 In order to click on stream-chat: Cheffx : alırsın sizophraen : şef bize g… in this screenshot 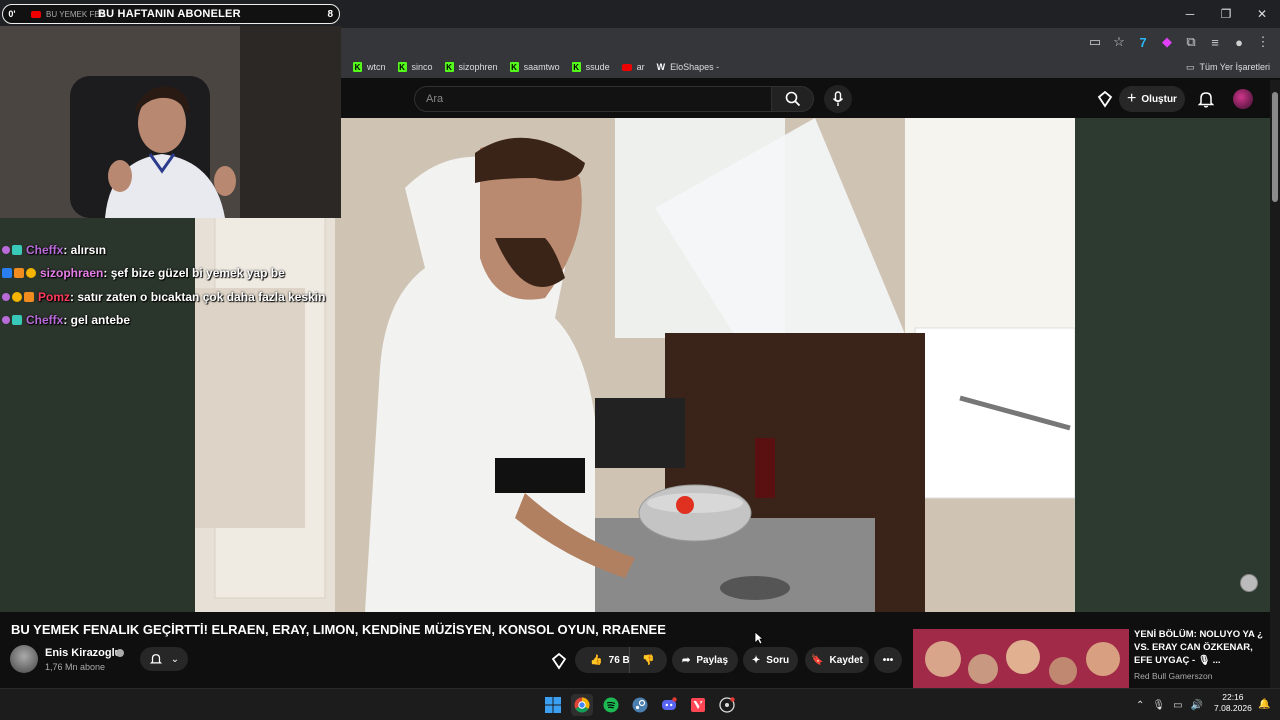, I will do `click(174, 285)`.